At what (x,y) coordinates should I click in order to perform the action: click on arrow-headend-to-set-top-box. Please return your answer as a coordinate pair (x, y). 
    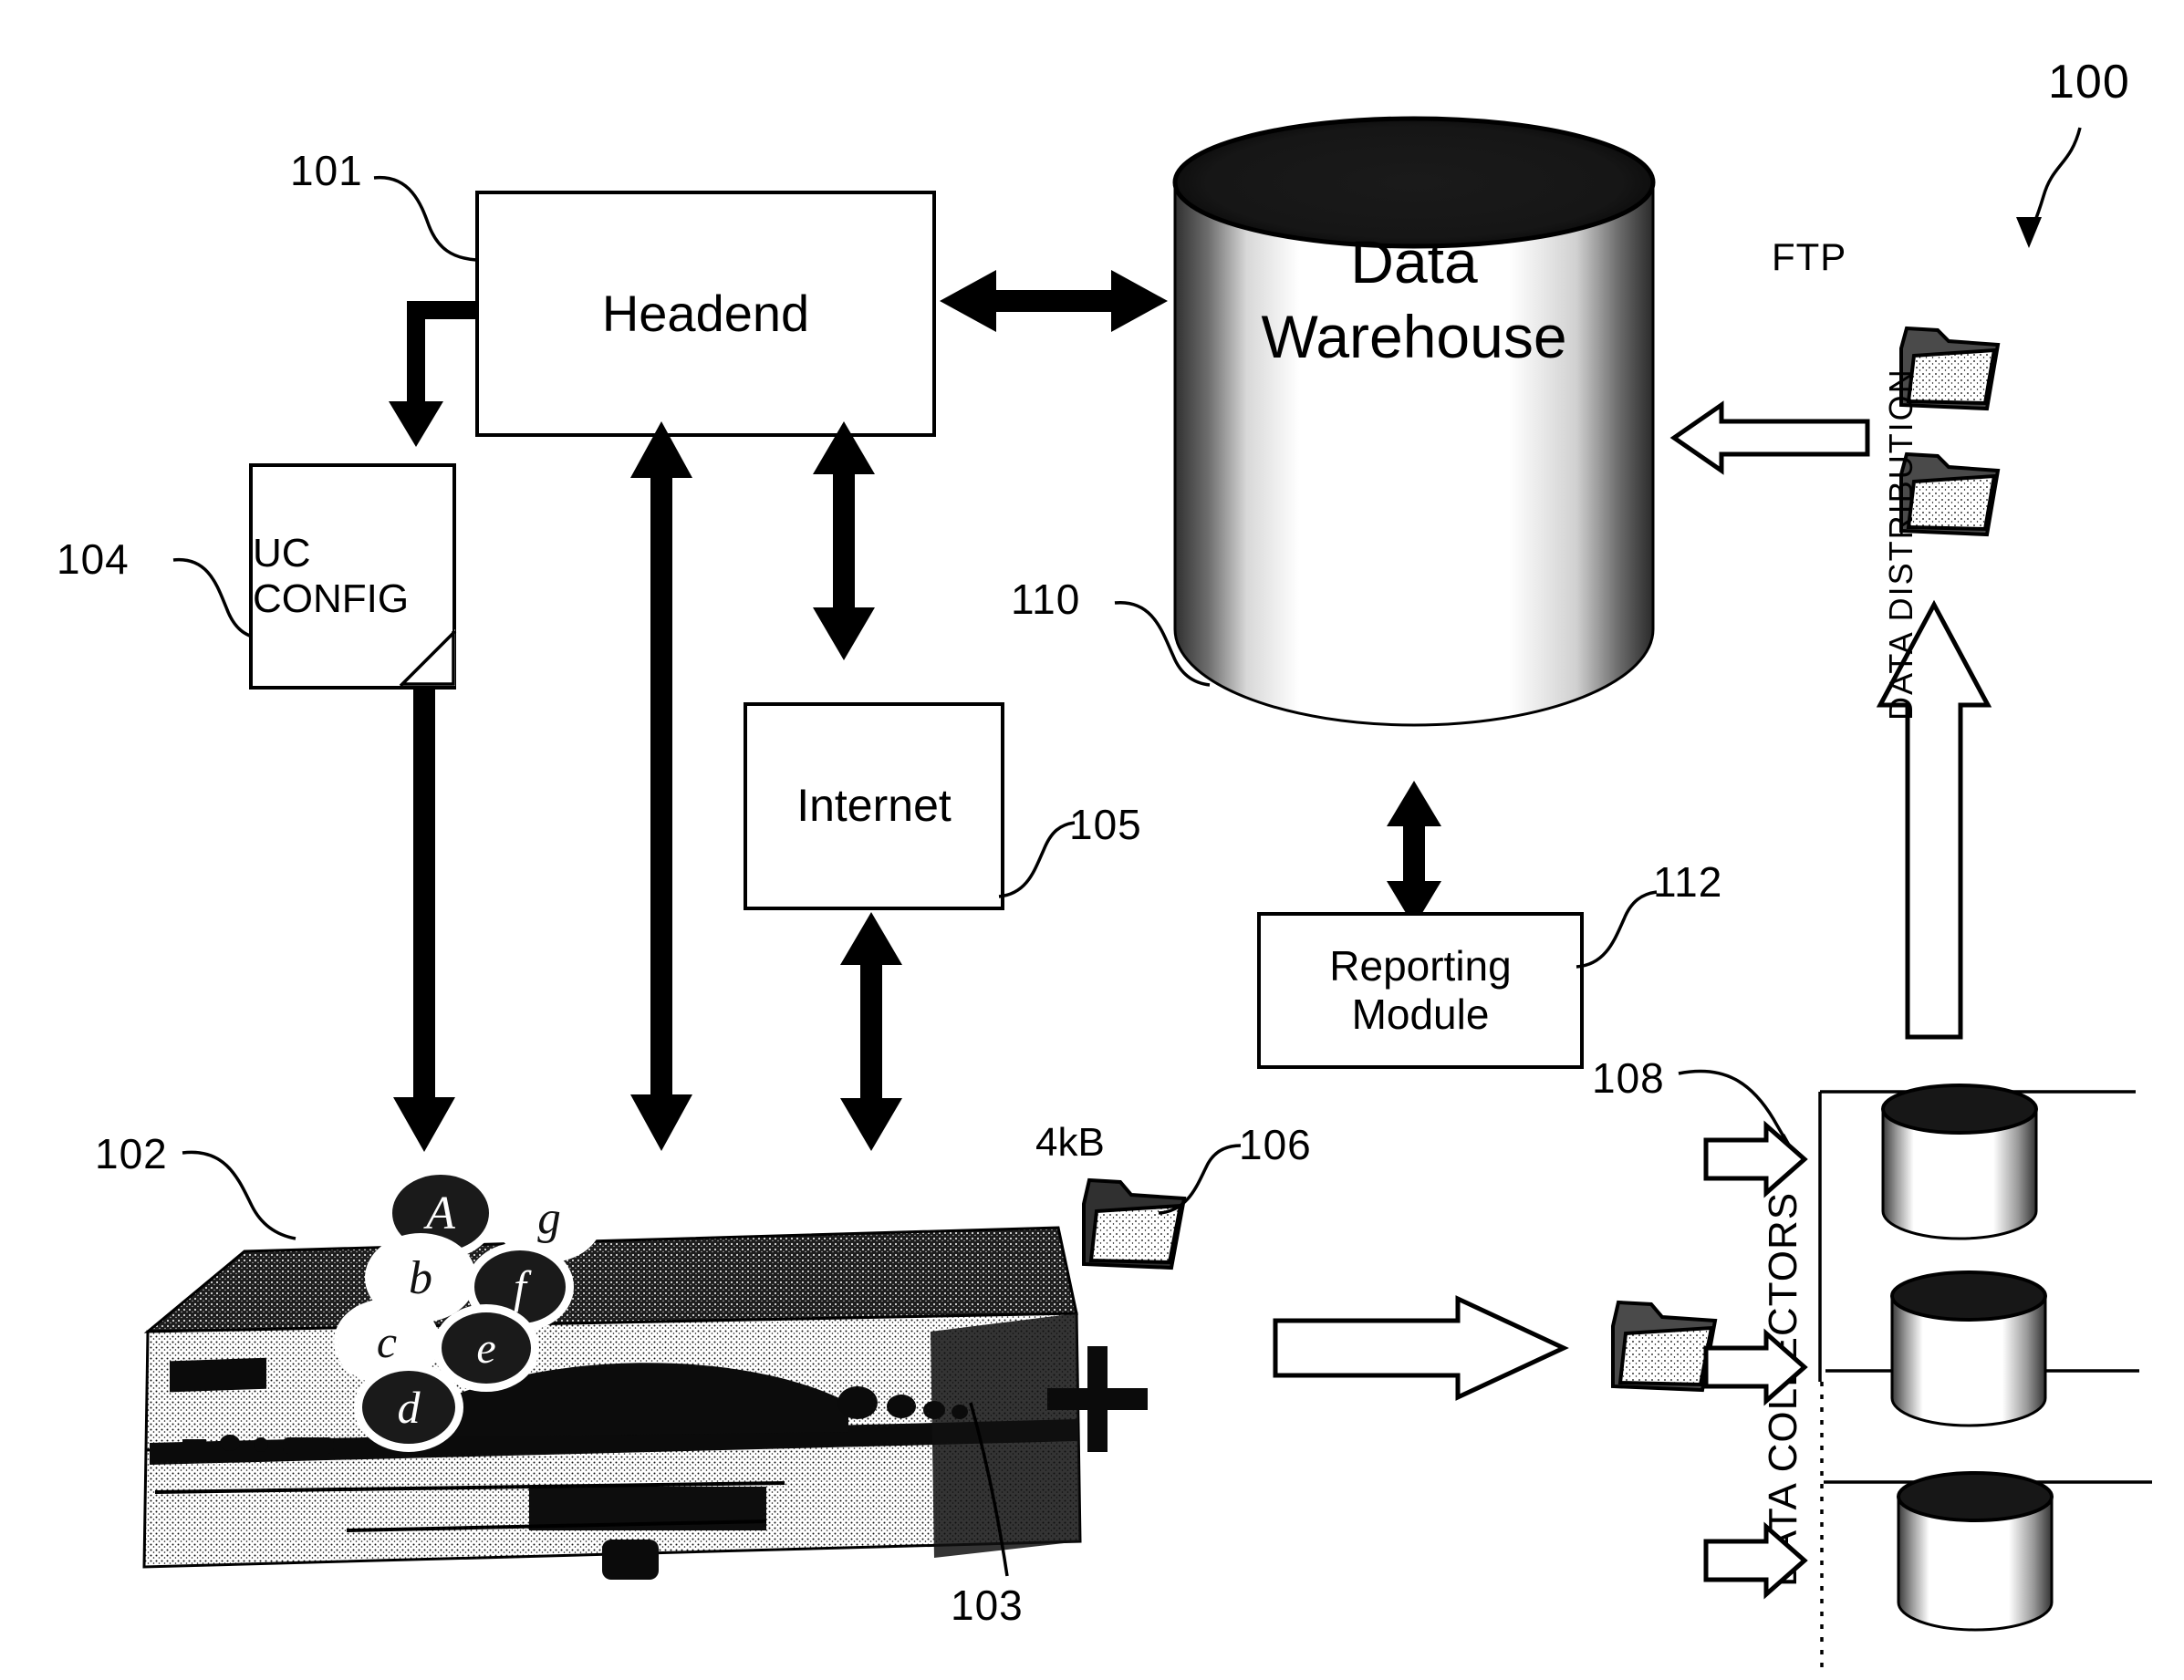
    Looking at the image, I should click on (661, 786).